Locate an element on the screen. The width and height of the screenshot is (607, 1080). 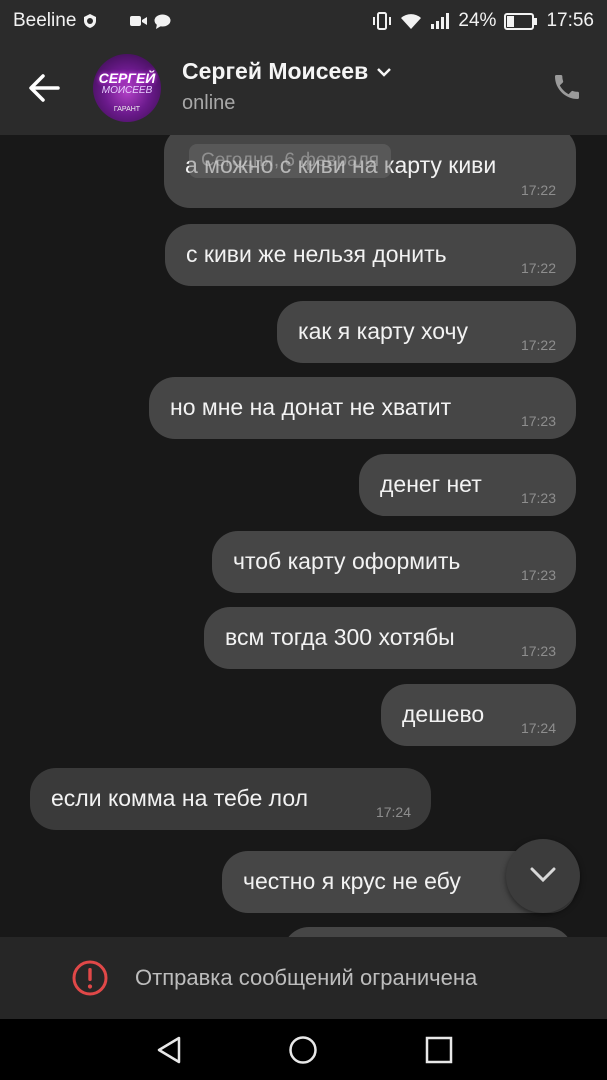
data-saver-icon is located at coordinates (90, 21).